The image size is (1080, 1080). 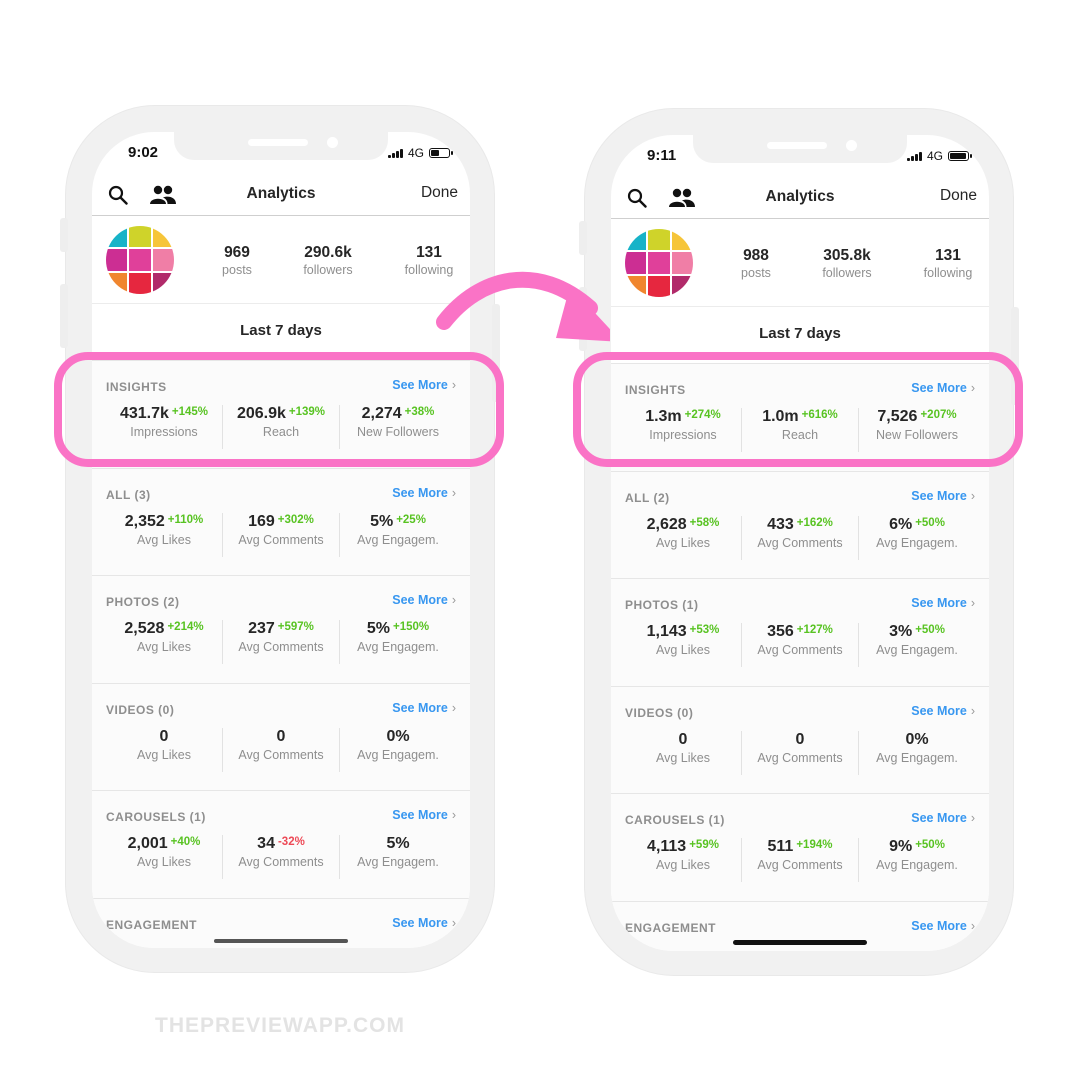 I want to click on followers-label: followers, so click(x=847, y=273).